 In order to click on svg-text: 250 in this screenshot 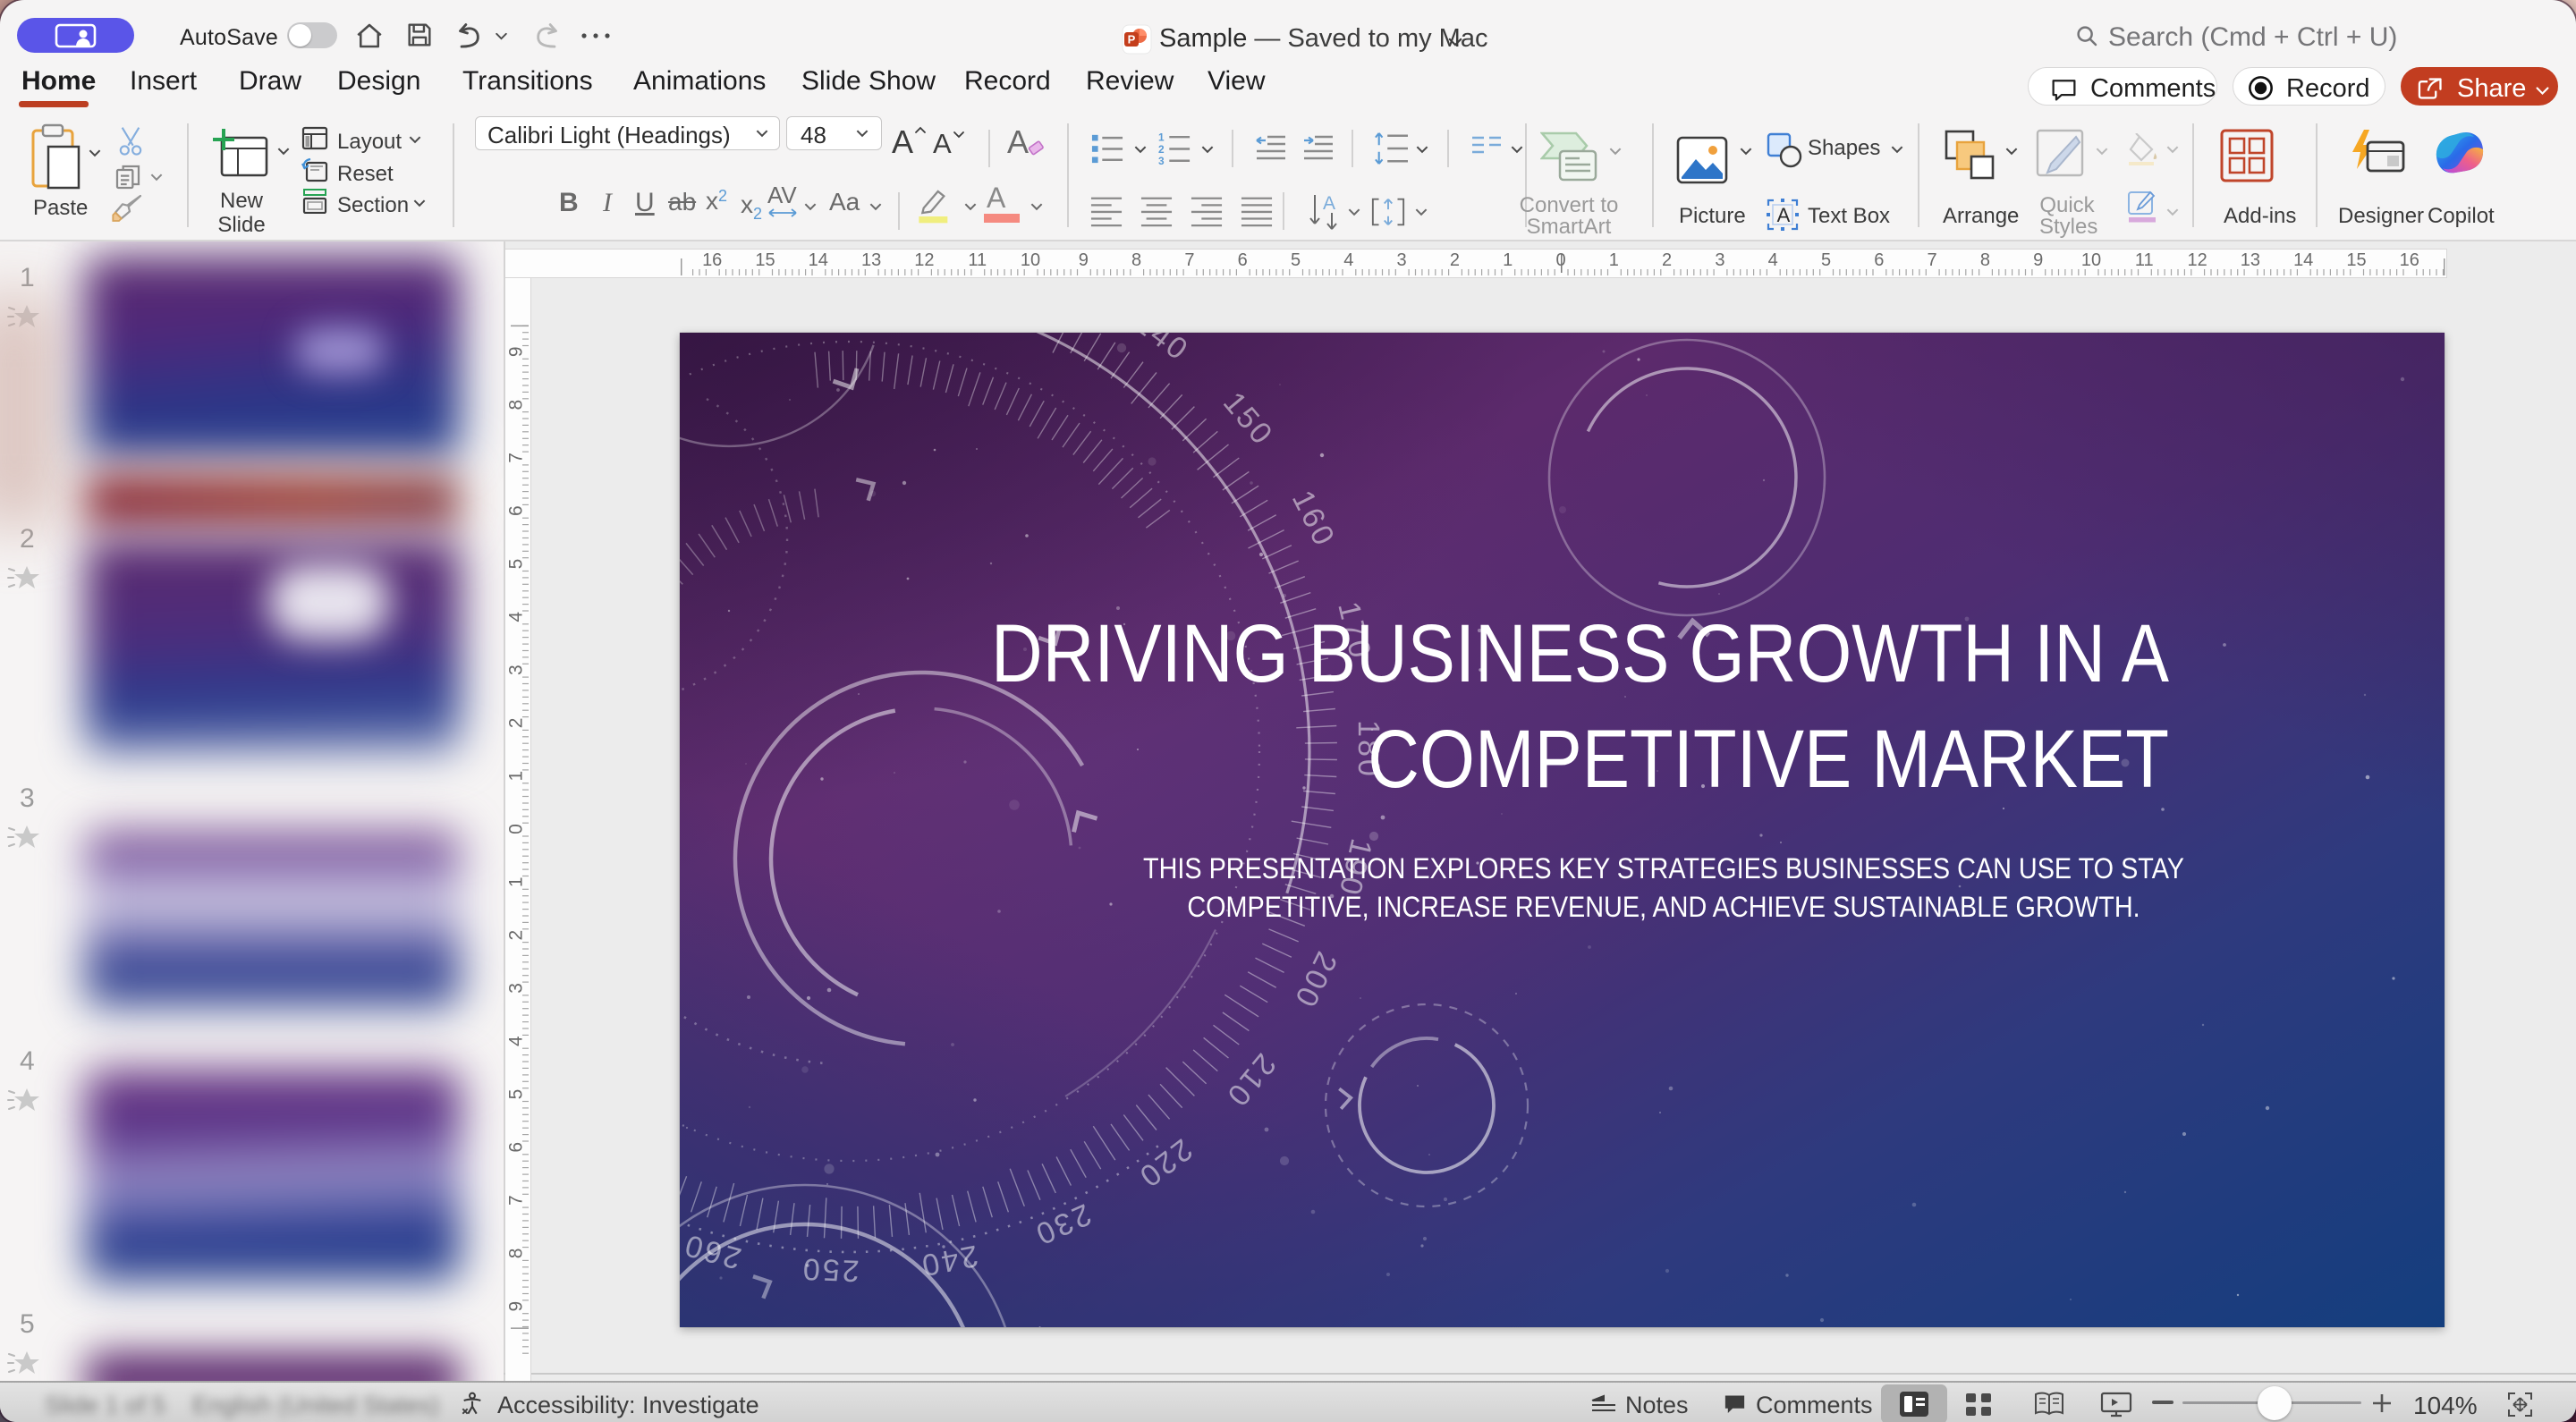, I will do `click(830, 1269)`.